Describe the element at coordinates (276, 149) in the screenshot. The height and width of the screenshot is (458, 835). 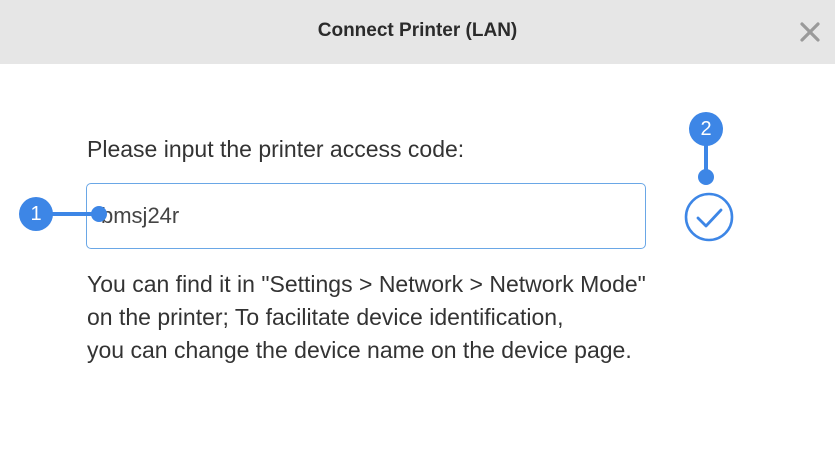
I see `access-code-prompt: Please input the printer access code:` at that location.